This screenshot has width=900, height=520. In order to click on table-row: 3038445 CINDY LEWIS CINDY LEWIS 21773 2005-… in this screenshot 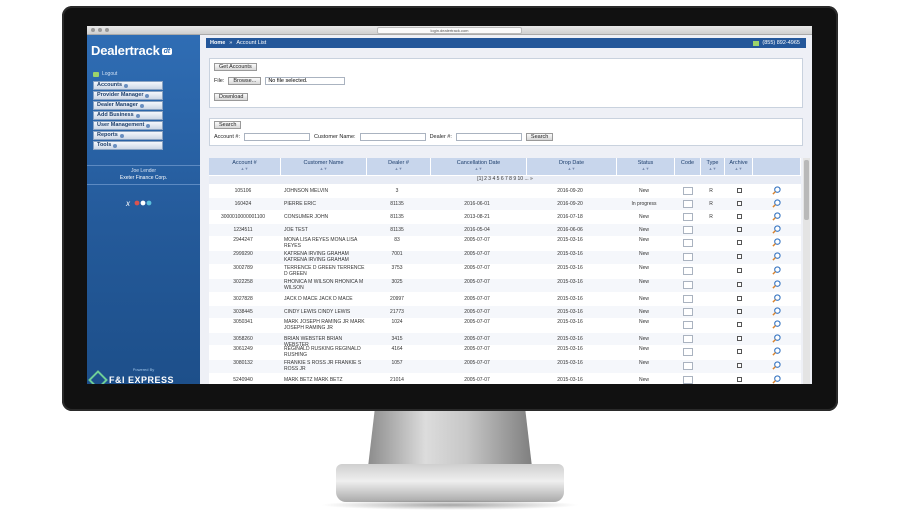, I will do `click(505, 312)`.